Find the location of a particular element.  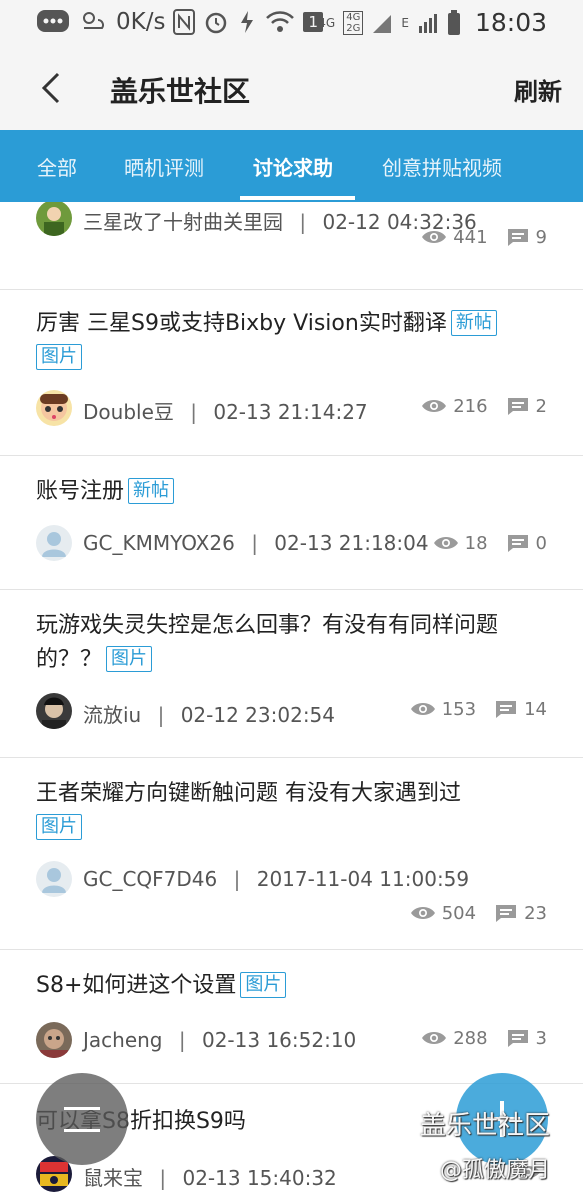

view-count: 441 is located at coordinates (470, 237).